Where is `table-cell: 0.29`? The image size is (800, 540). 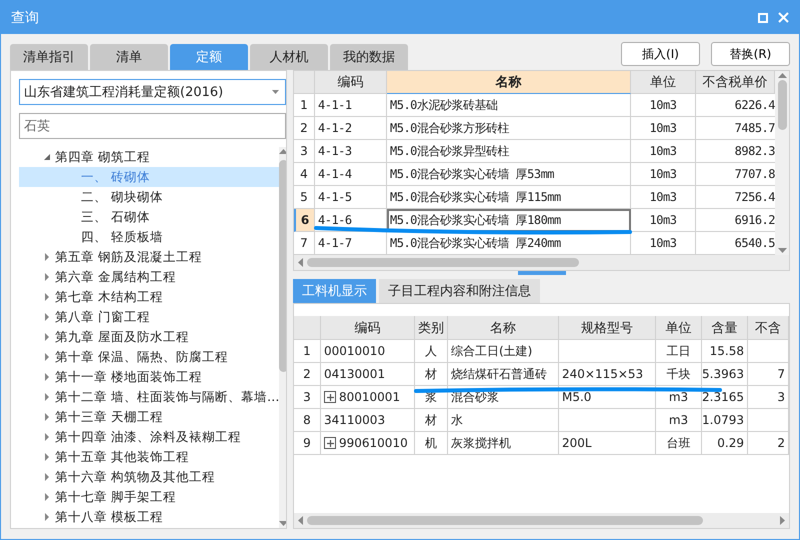 table-cell: 0.29 is located at coordinates (725, 443).